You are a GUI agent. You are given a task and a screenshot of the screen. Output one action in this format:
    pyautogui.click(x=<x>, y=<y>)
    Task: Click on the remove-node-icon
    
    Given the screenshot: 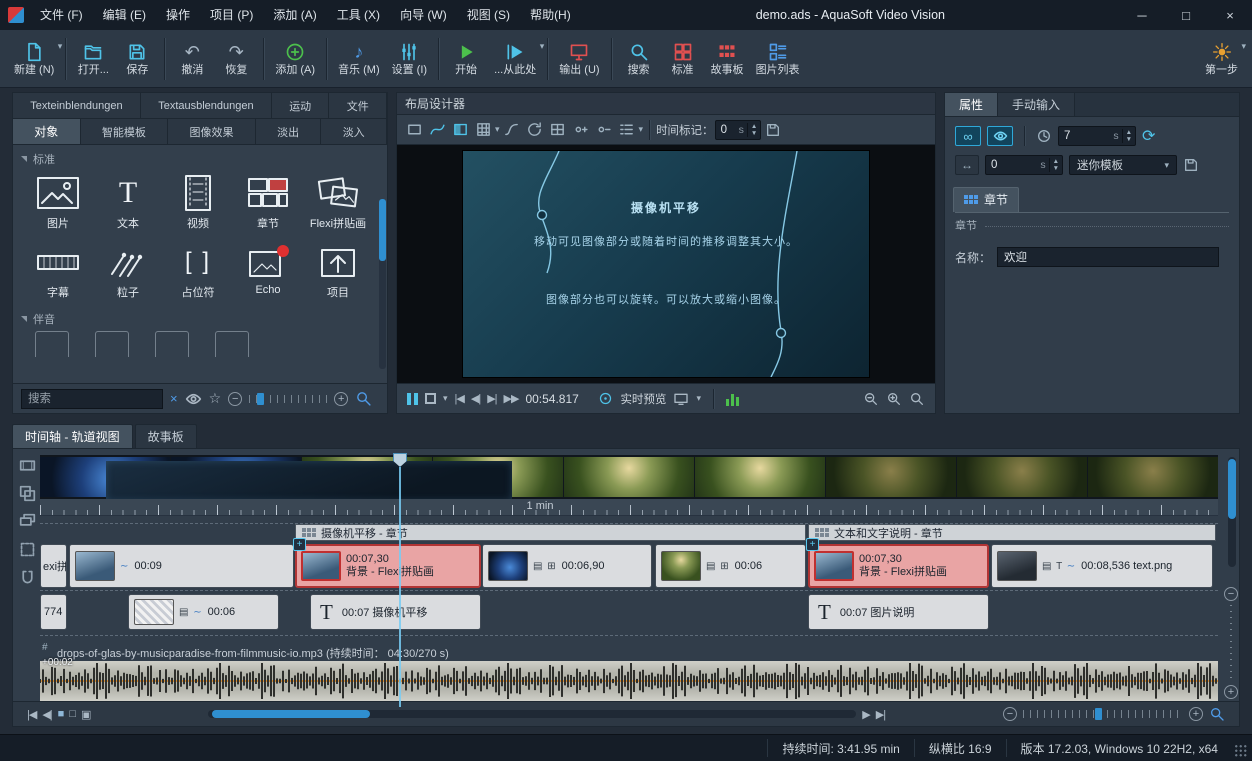 What is the action you would take?
    pyautogui.click(x=604, y=130)
    